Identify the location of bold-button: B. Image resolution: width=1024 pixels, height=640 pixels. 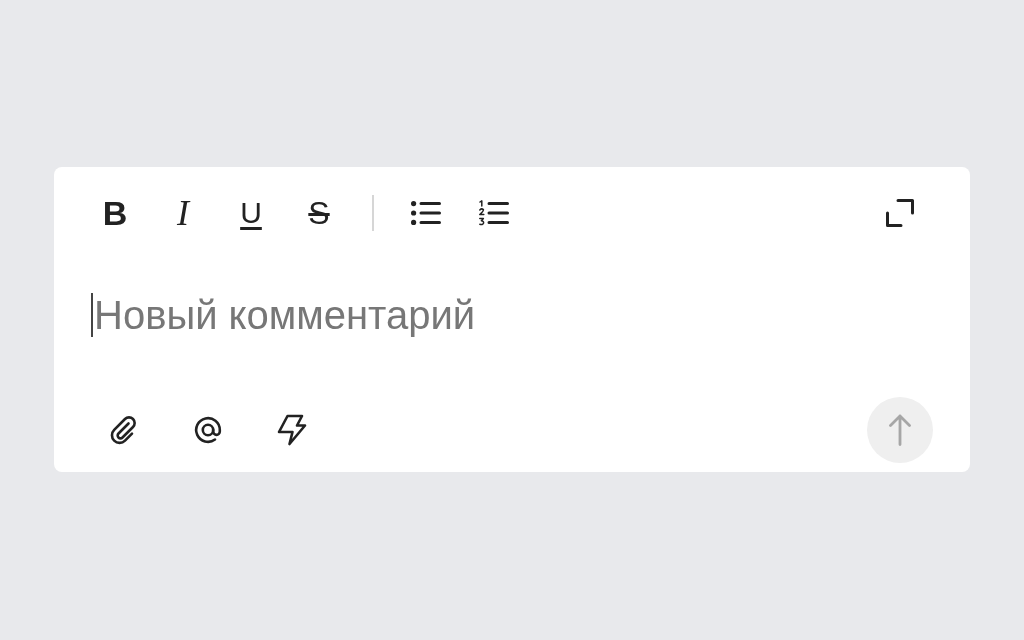
(115, 213).